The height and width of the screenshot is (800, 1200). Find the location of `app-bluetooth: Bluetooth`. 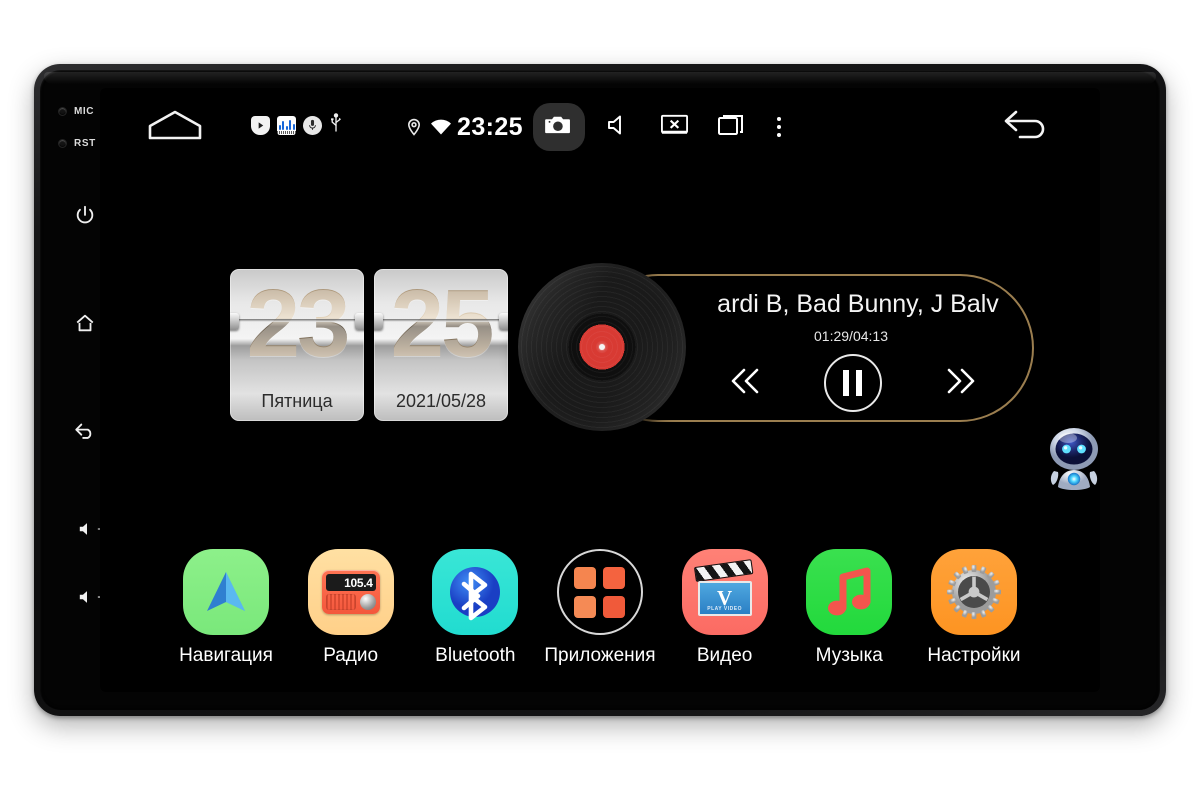

app-bluetooth: Bluetooth is located at coordinates (475, 608).